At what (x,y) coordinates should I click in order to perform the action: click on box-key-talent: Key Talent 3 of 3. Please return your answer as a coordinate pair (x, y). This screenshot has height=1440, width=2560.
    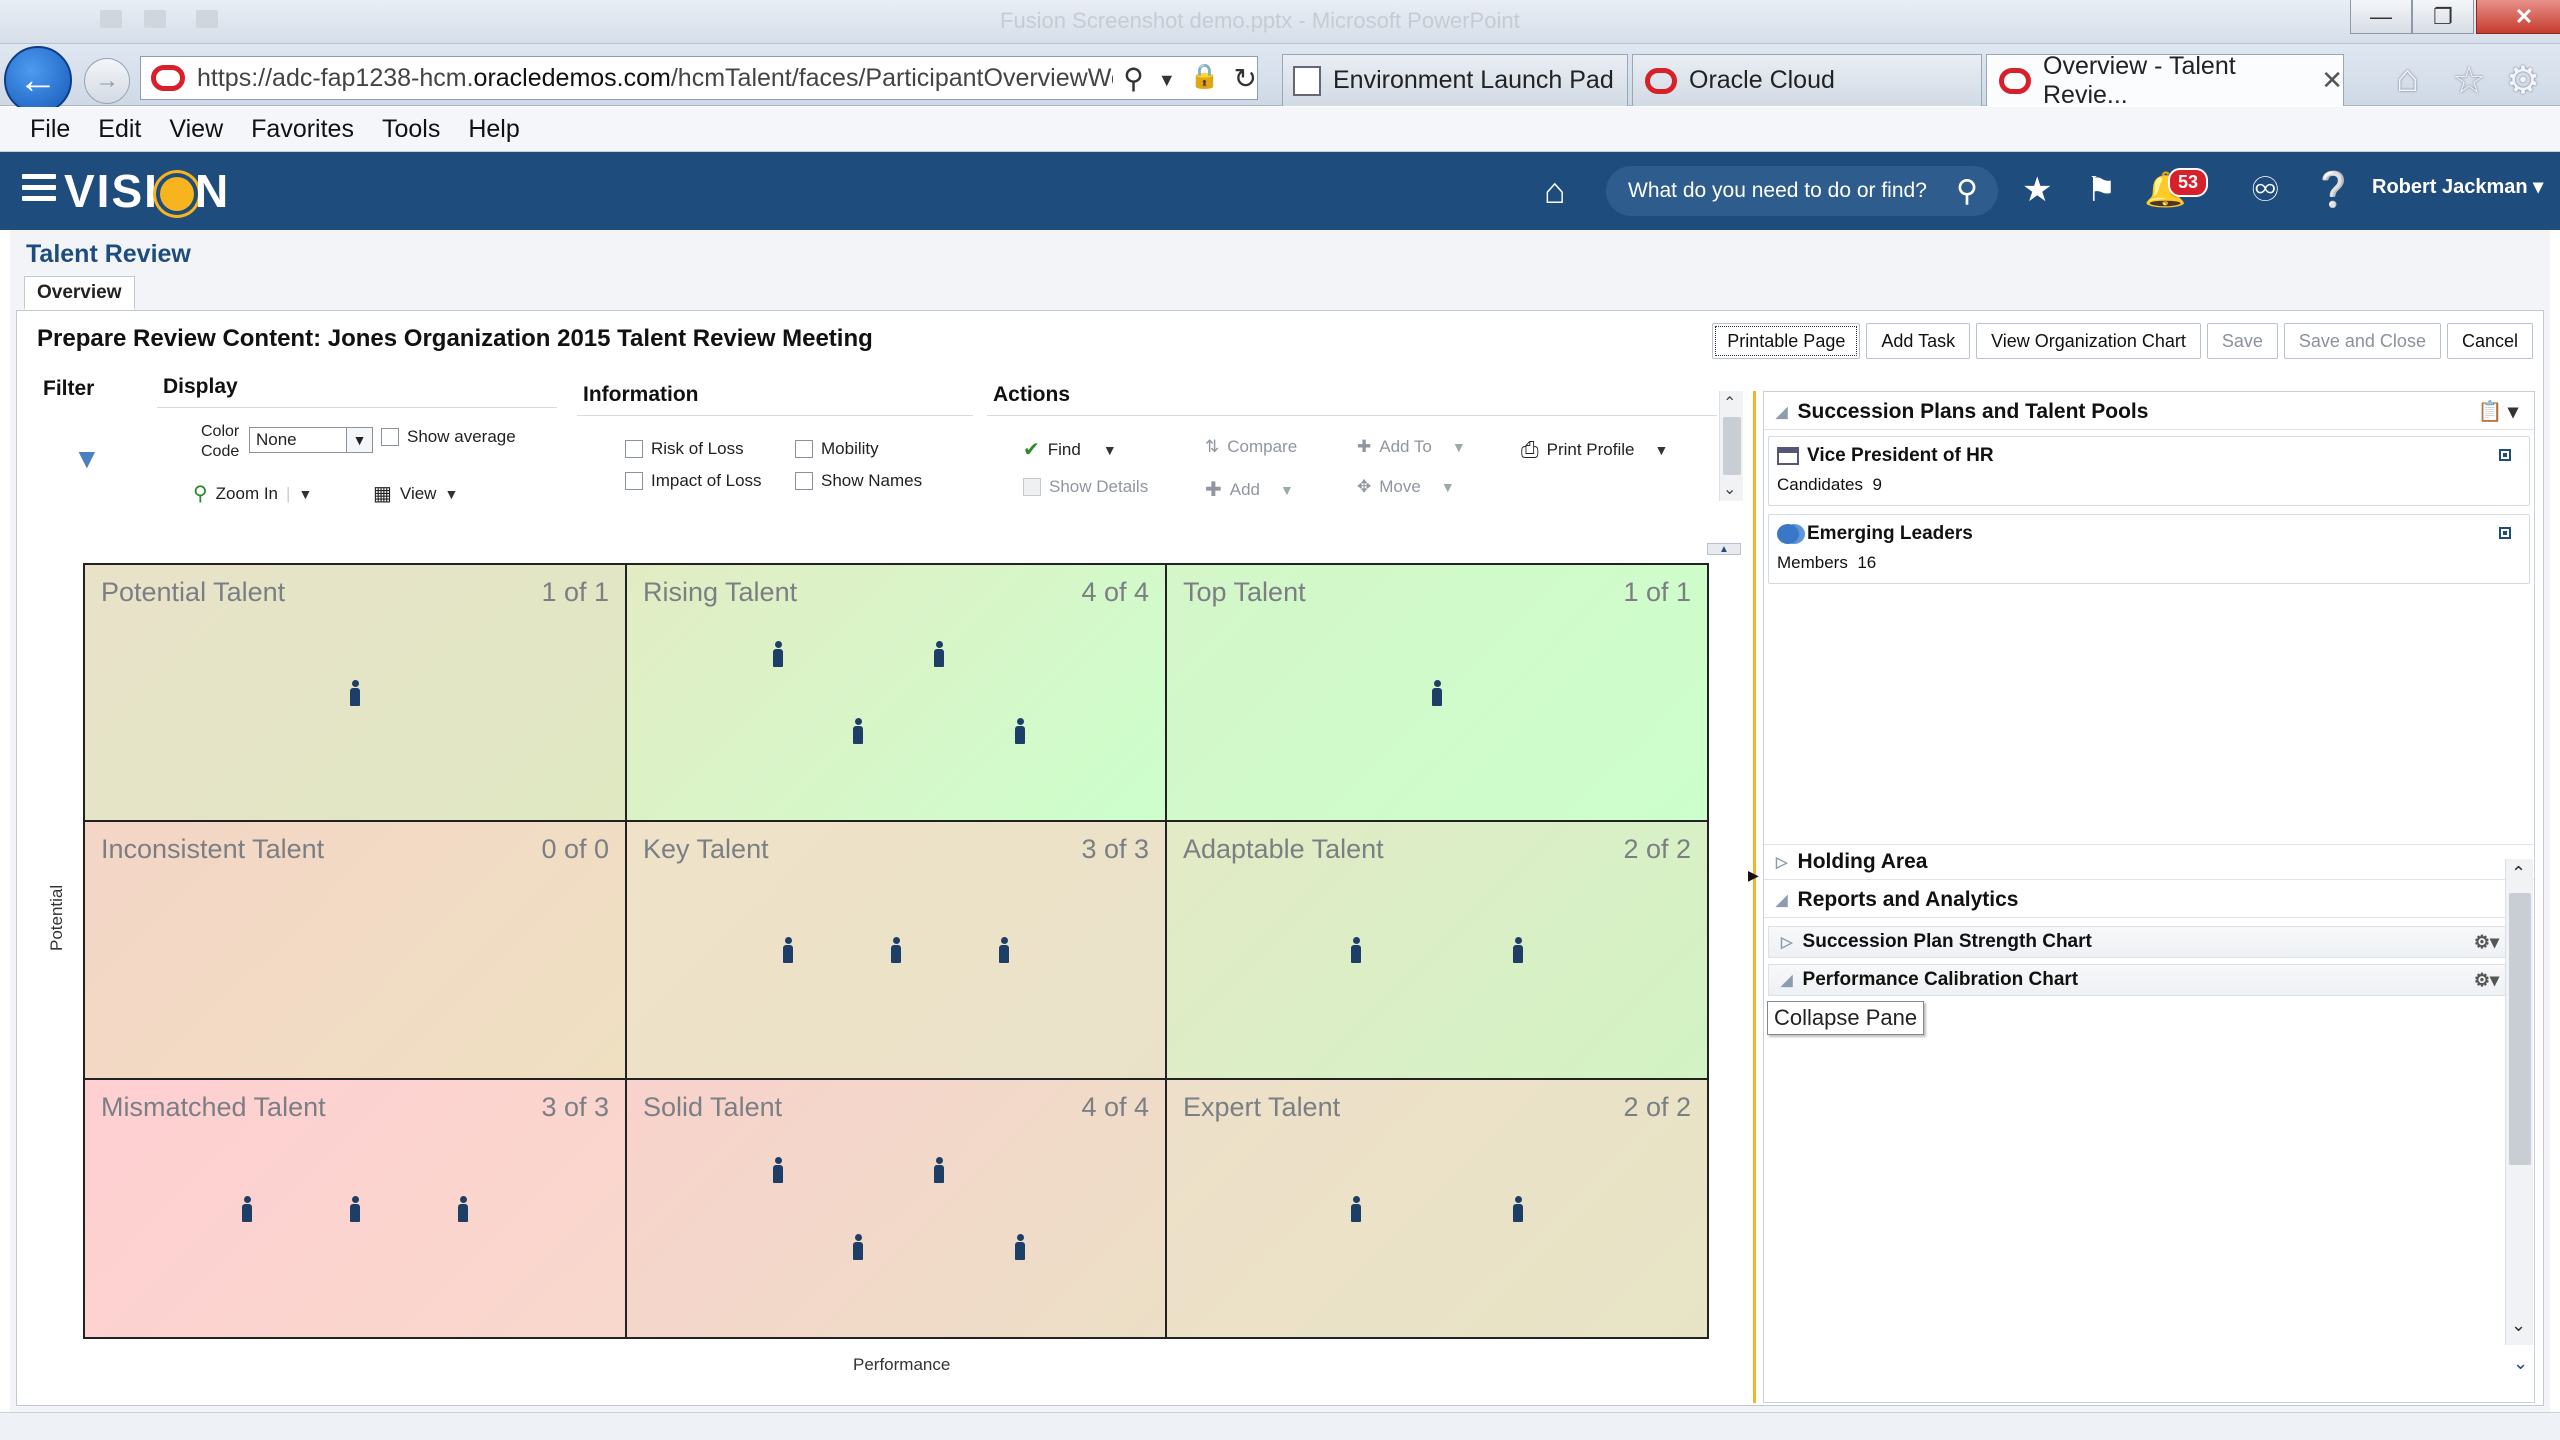
    Looking at the image, I should click on (897, 951).